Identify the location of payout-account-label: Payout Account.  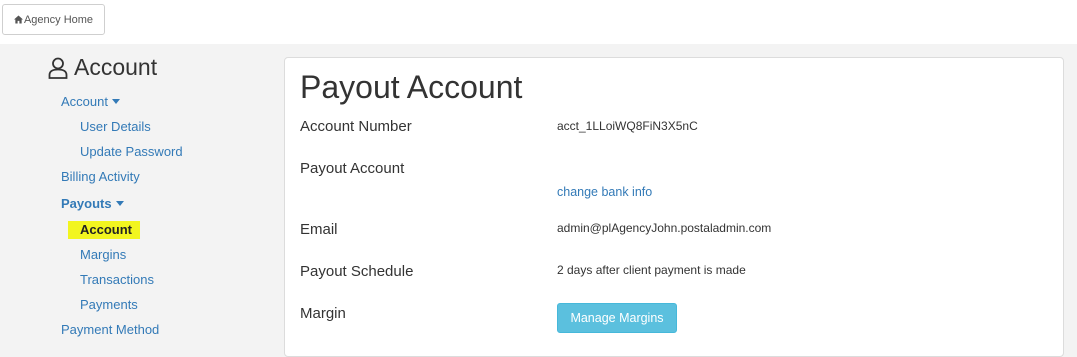
(352, 168).